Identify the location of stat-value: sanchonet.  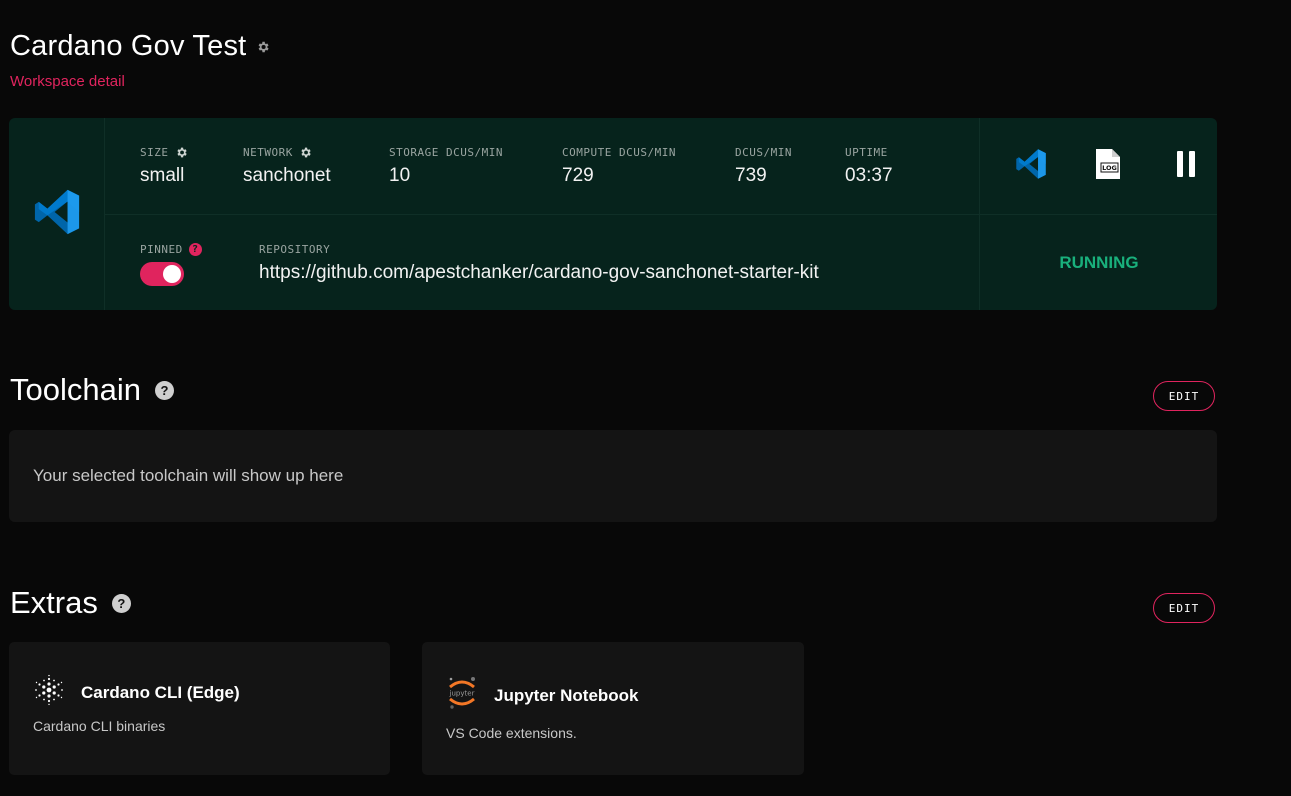
(287, 175).